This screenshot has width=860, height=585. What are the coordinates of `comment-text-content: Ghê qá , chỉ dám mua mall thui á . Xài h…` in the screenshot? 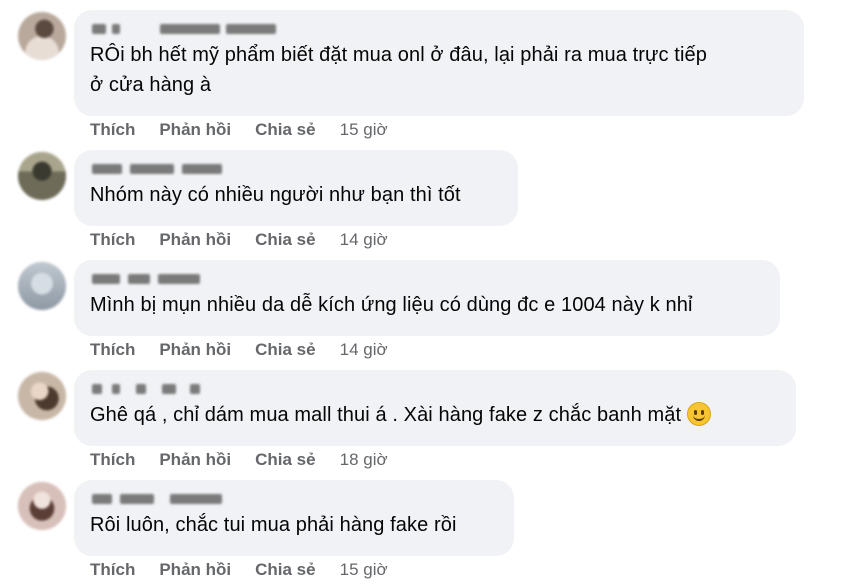 It's located at (386, 415).